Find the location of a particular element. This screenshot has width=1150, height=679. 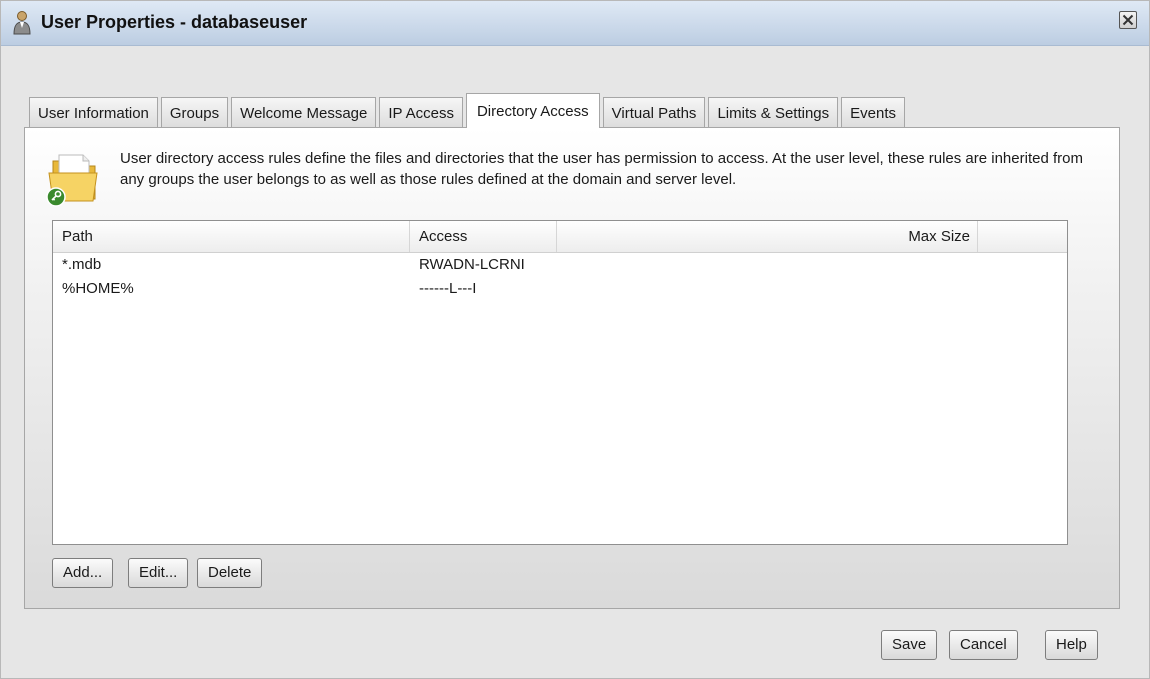

column-header-path: Path is located at coordinates (231, 236).